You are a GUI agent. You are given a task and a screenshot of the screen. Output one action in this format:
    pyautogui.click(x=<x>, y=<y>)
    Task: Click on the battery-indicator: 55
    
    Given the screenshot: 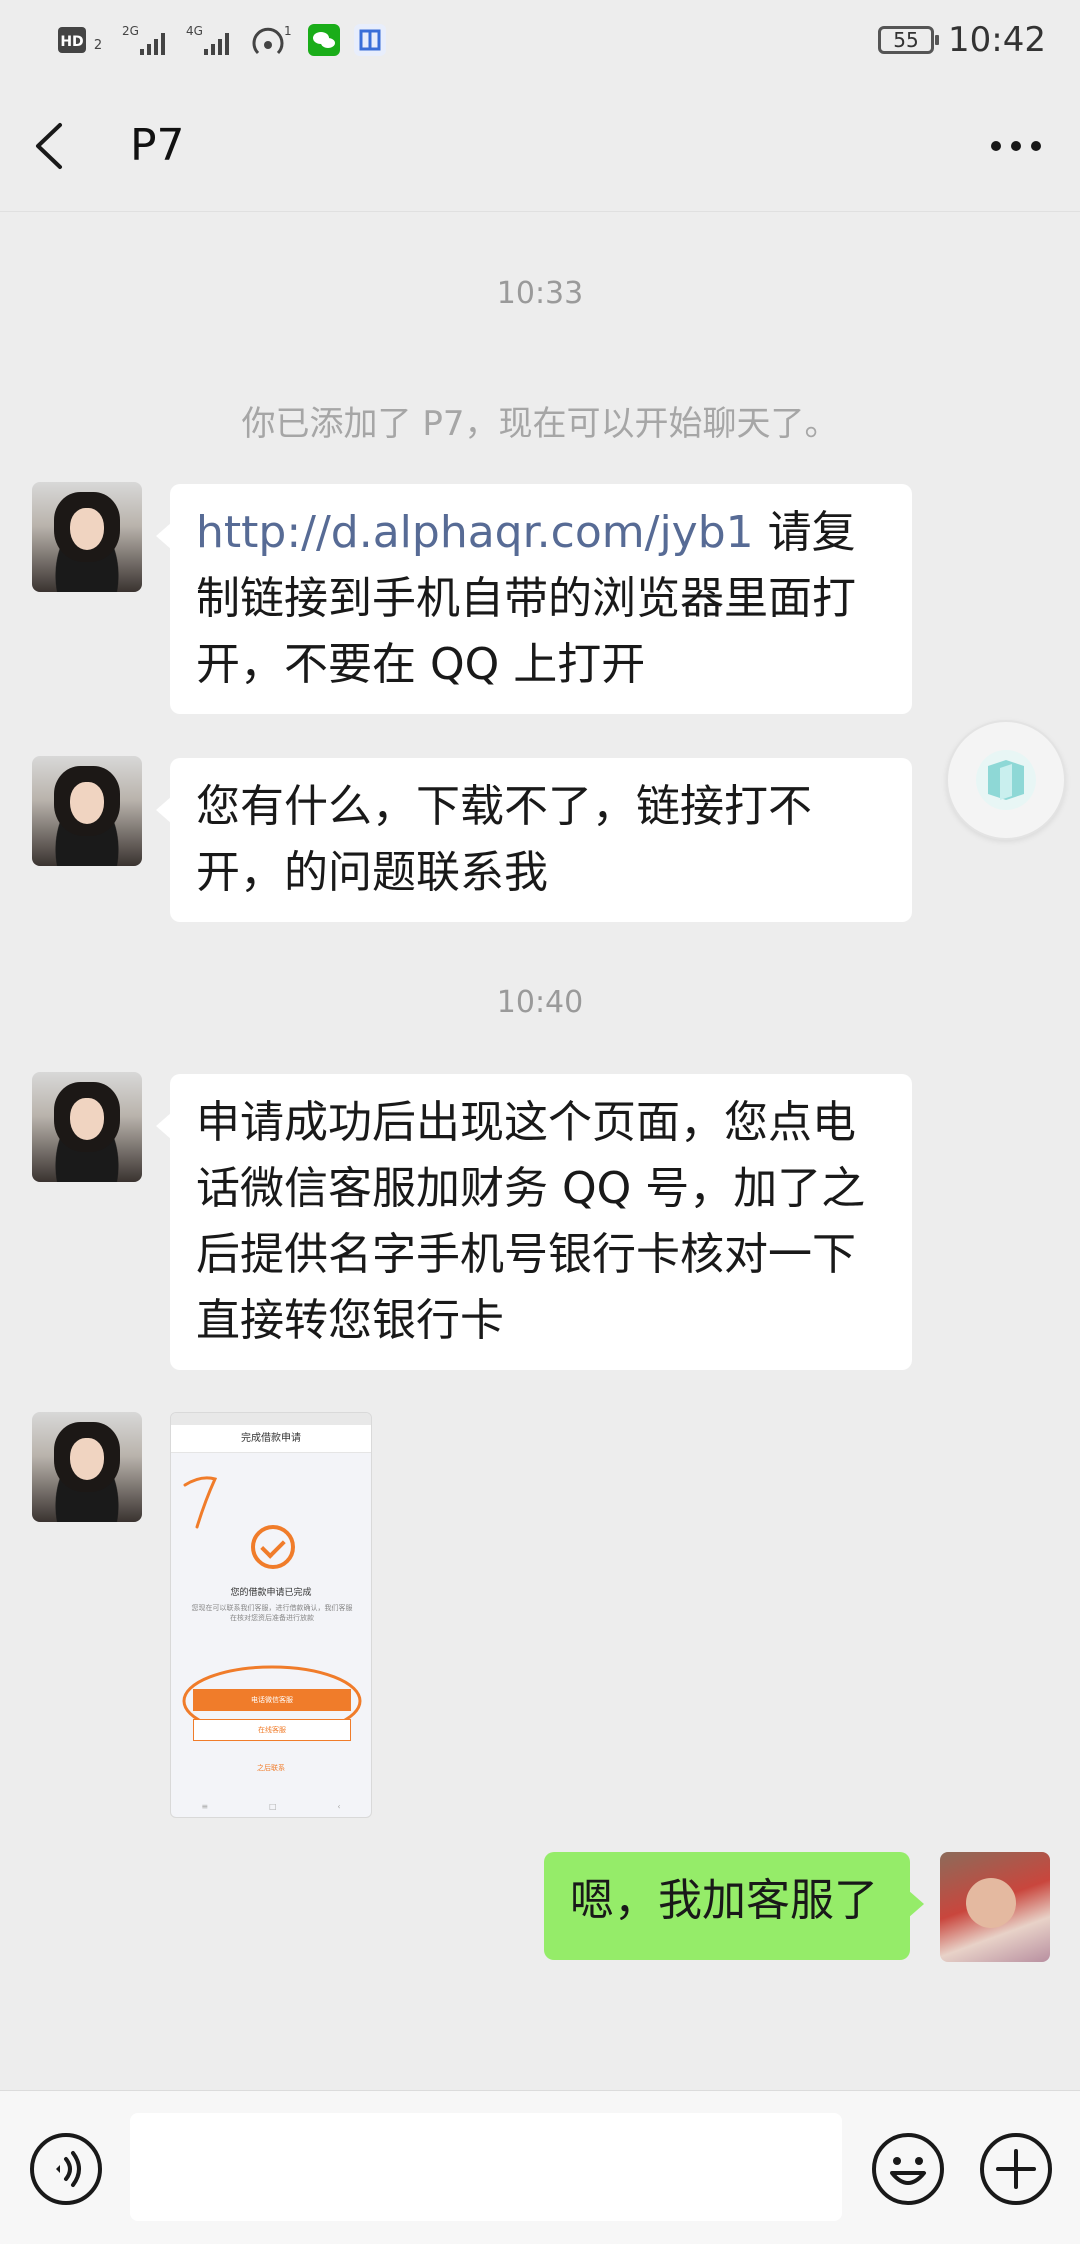 What is the action you would take?
    pyautogui.click(x=909, y=40)
    